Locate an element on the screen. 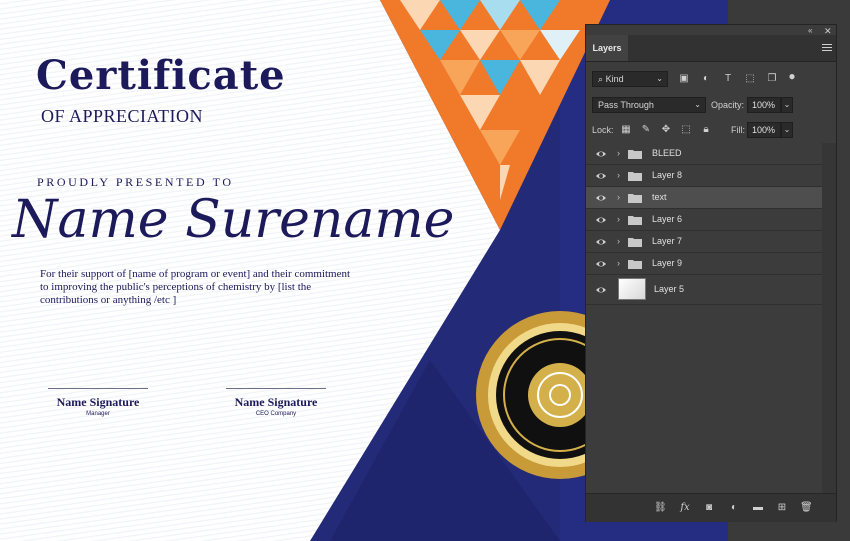 The height and width of the screenshot is (541, 850). filter-kind-select: ⌕ Kind ⌄ is located at coordinates (630, 79).